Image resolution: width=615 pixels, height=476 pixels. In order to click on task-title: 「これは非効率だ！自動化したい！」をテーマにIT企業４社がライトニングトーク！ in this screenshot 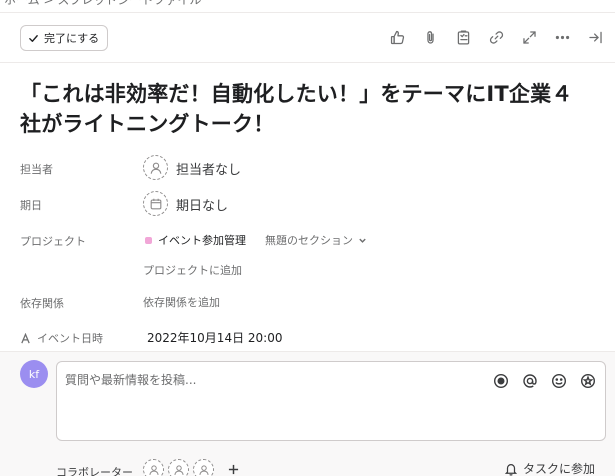, I will do `click(305, 109)`.